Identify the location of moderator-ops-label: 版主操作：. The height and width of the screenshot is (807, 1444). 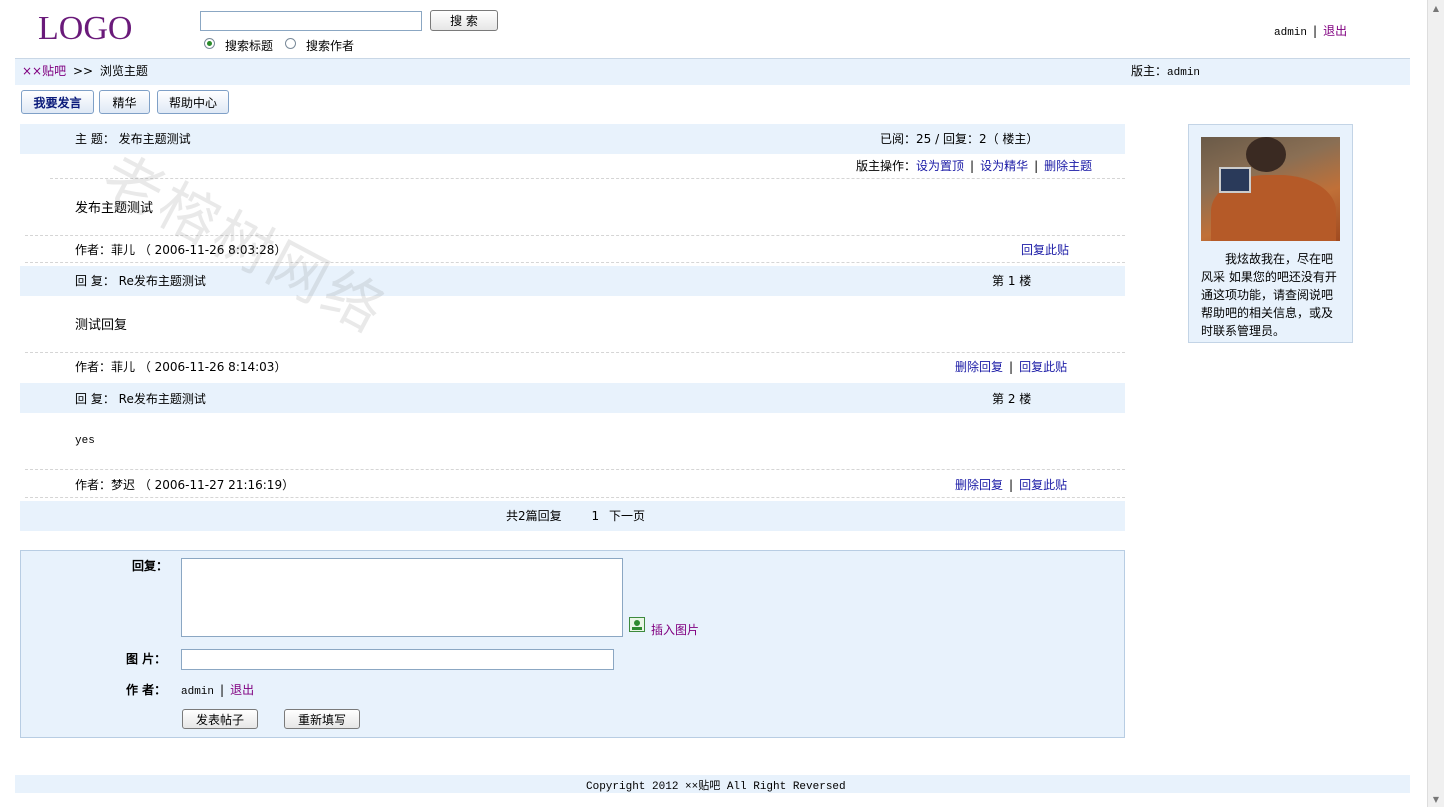
(886, 166).